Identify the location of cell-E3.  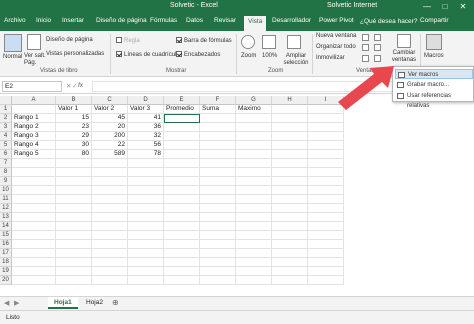
(182, 127).